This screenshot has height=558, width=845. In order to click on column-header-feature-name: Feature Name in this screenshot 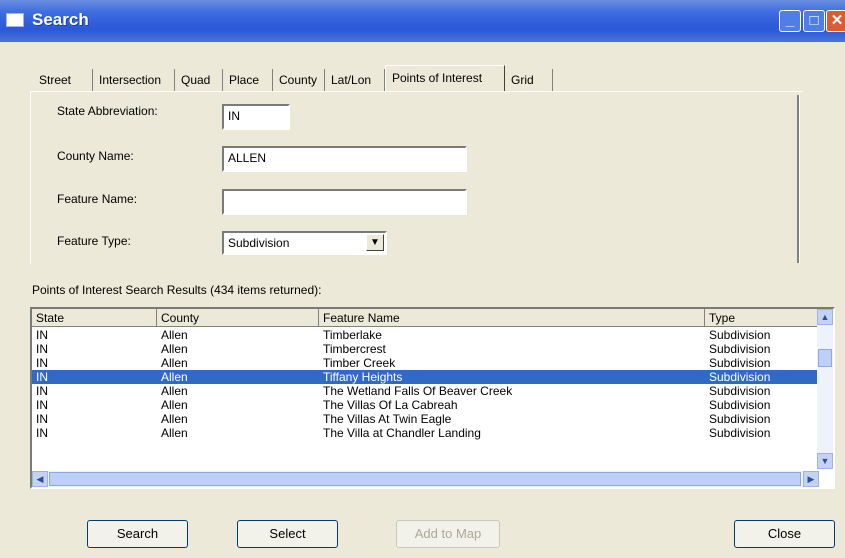, I will do `click(512, 318)`.